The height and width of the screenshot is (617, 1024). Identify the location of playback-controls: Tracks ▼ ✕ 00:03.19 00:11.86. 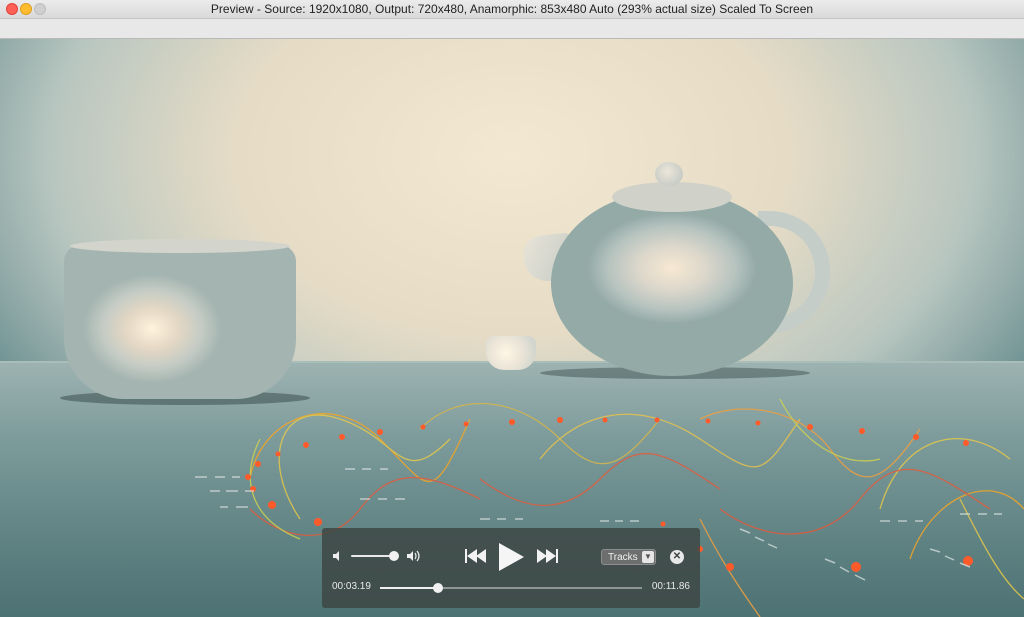
(511, 568).